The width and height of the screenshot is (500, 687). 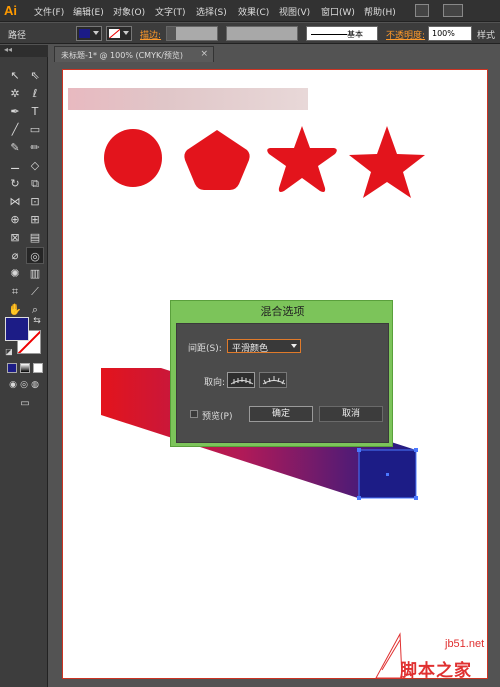 What do you see at coordinates (35, 385) in the screenshot?
I see `draw-inside-icon: ◍` at bounding box center [35, 385].